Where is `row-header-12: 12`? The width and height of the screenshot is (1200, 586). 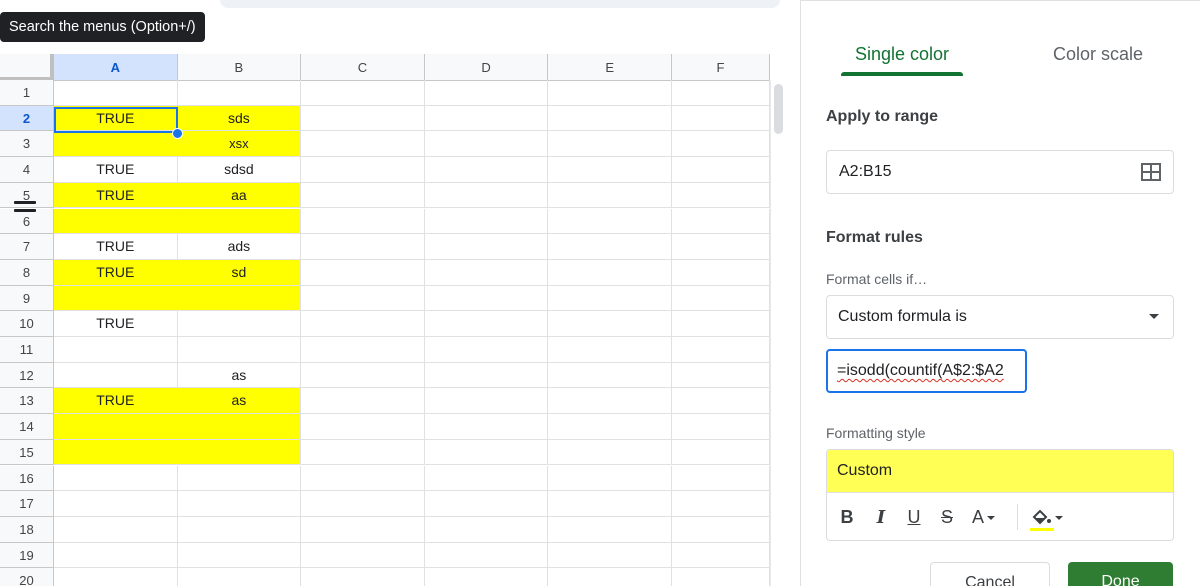 row-header-12: 12 is located at coordinates (27, 375).